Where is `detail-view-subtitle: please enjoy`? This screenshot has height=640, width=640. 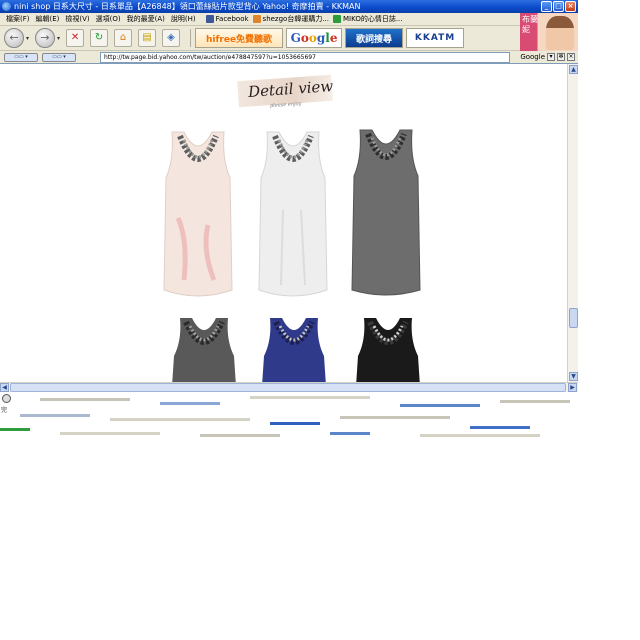
detail-view-subtitle: please enjoy is located at coordinates (285, 105).